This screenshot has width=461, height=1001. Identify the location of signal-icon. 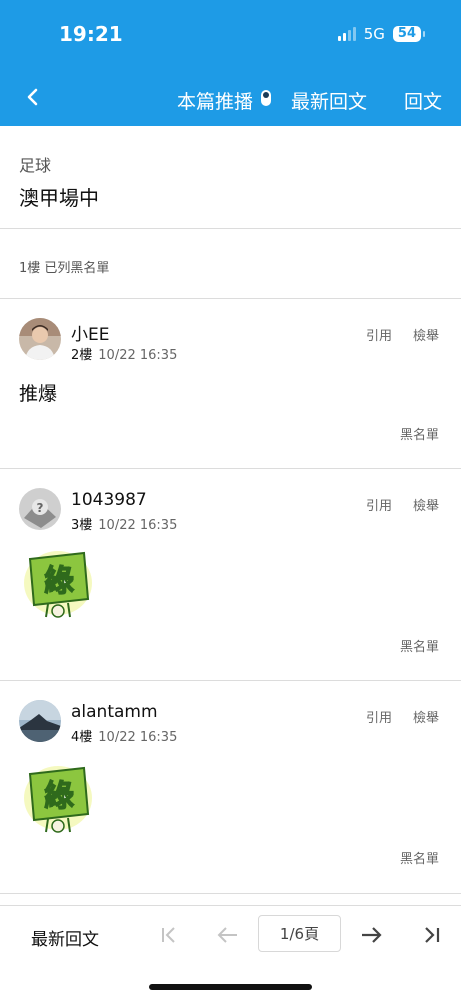
(346, 34).